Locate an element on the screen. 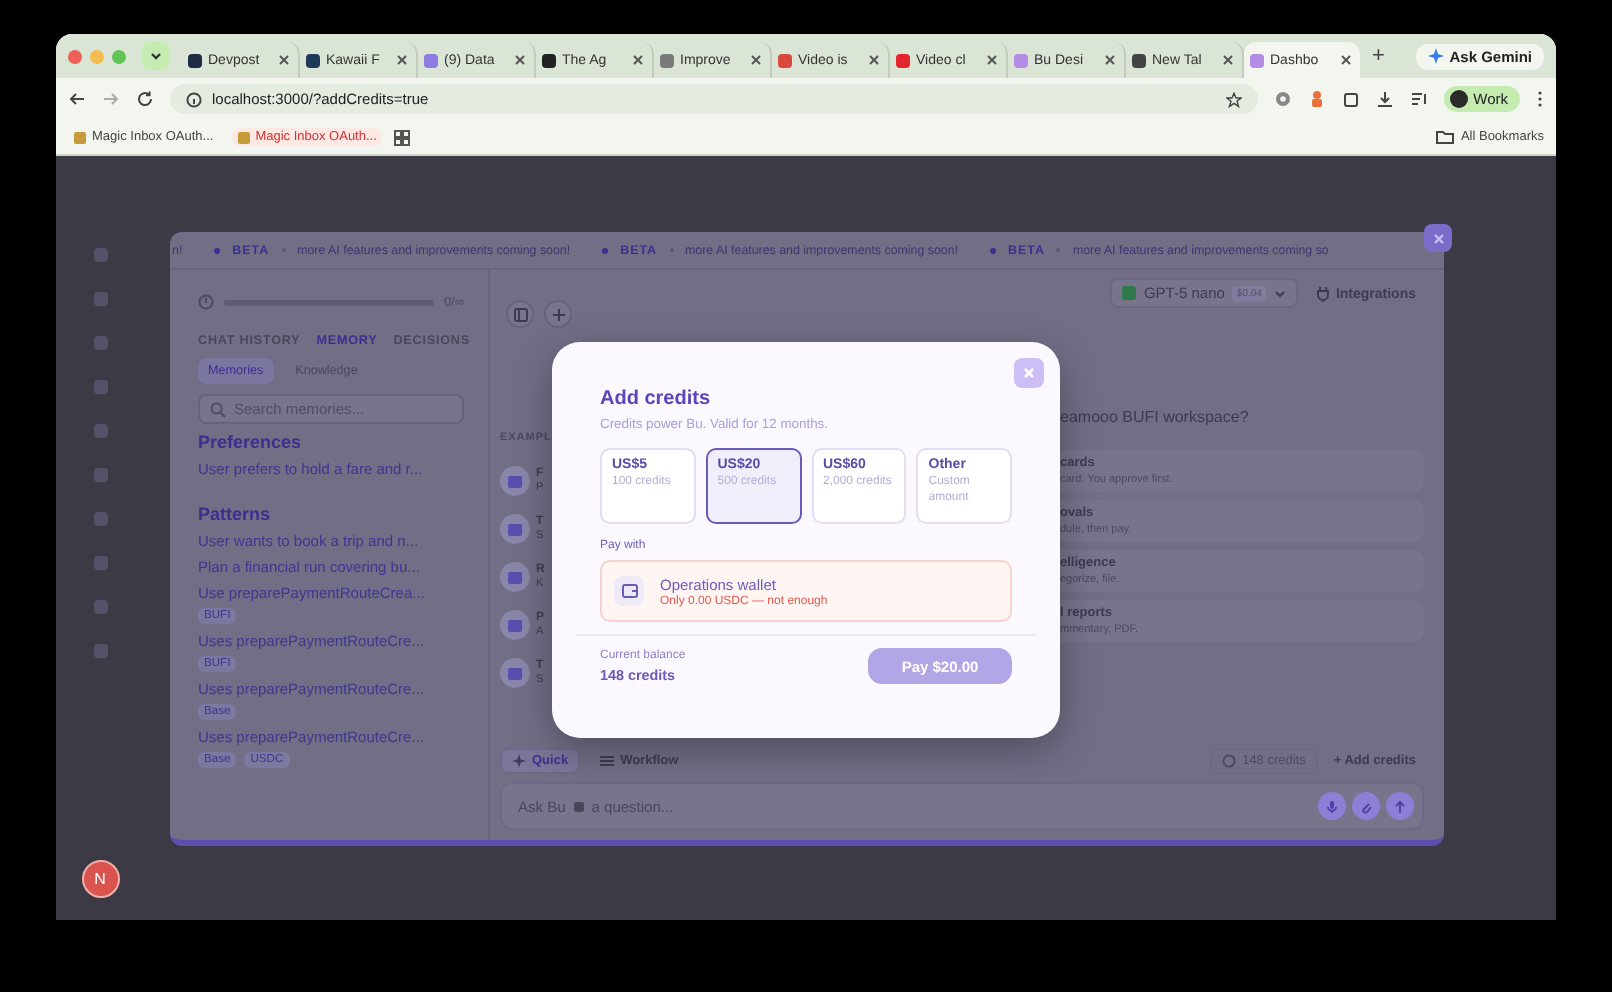 The height and width of the screenshot is (992, 1612). maximize-light is located at coordinates (119, 56).